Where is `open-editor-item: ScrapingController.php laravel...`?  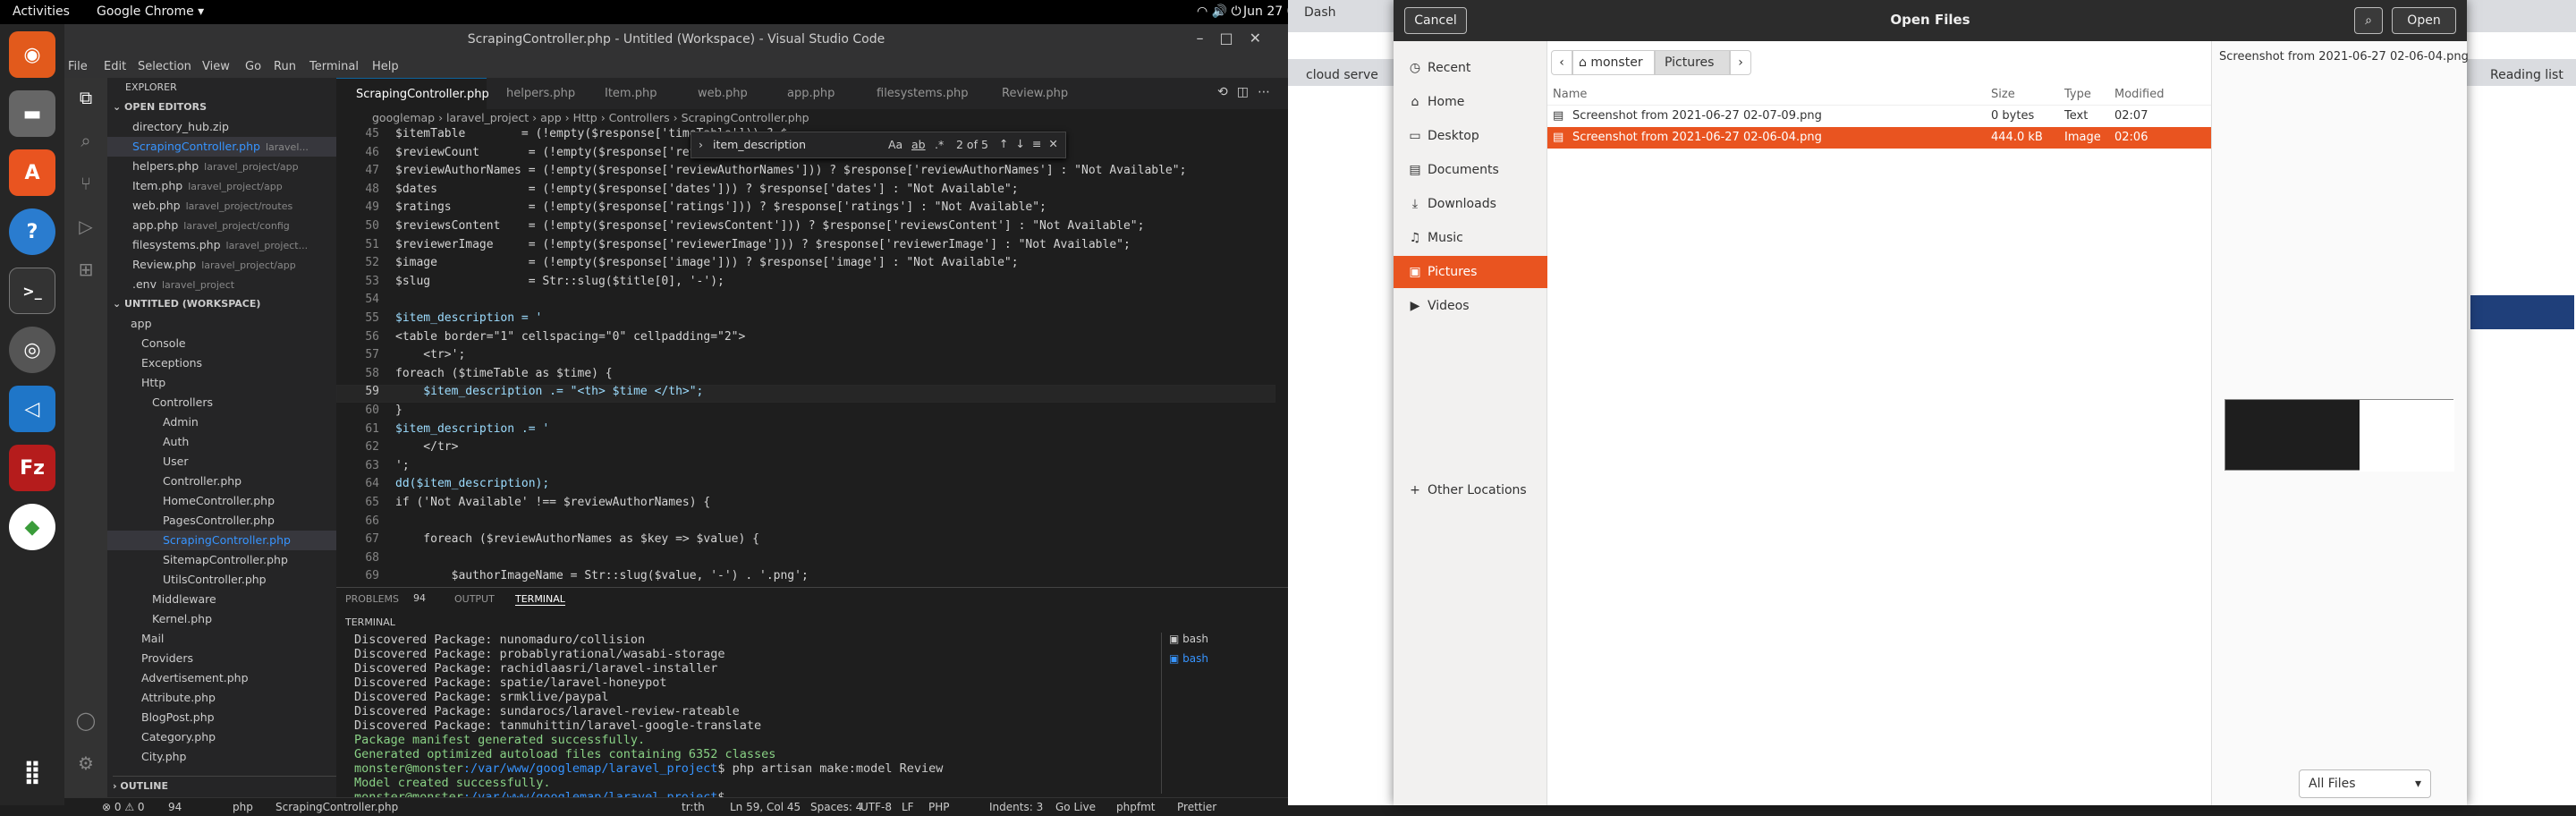
open-editor-item: ScrapingController.php laravel... is located at coordinates (221, 147).